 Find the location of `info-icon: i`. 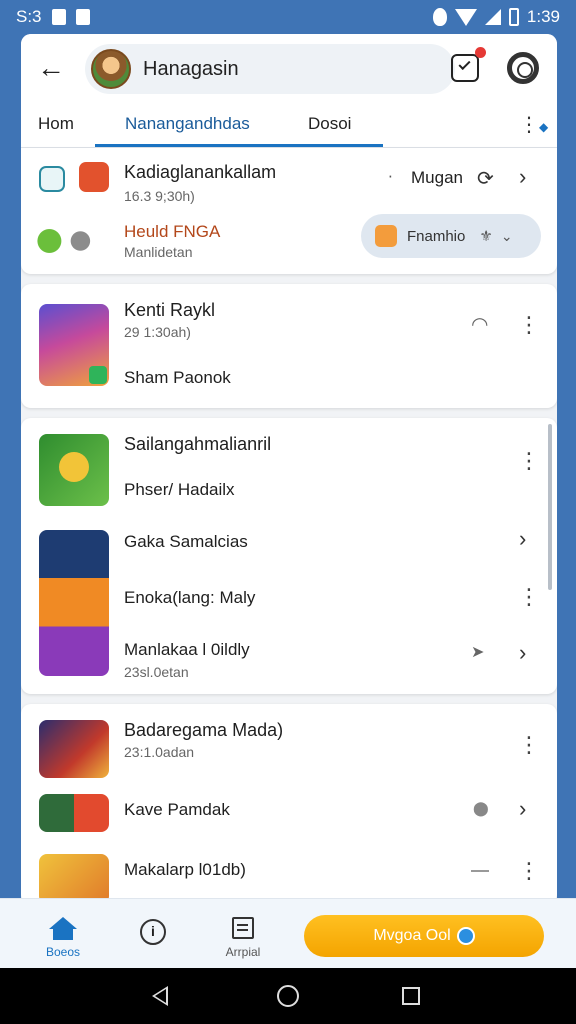

info-icon: i is located at coordinates (153, 932).